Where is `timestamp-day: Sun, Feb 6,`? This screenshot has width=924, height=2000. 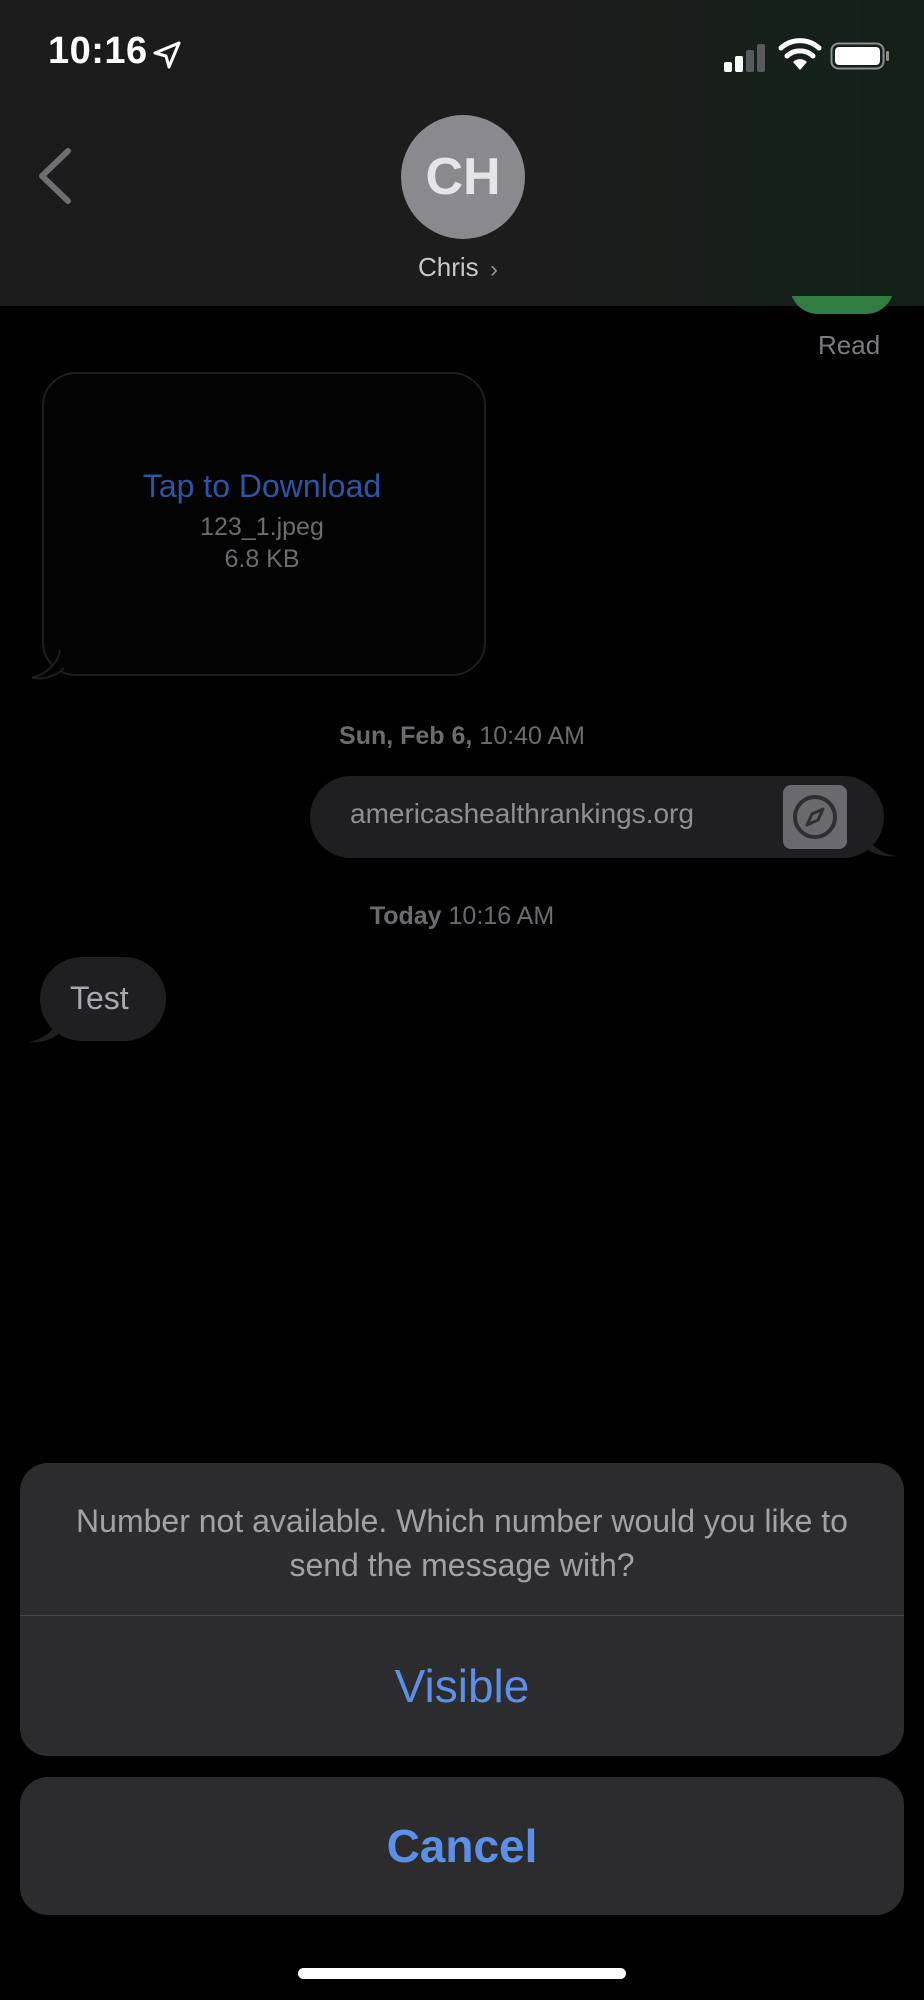 timestamp-day: Sun, Feb 6, is located at coordinates (406, 736).